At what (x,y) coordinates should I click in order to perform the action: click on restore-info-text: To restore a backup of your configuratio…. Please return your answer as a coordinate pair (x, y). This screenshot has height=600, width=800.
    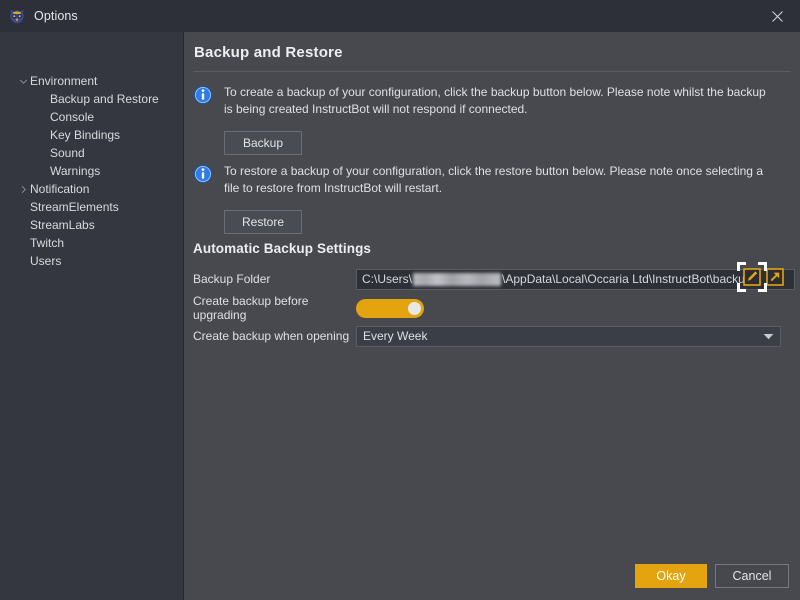
    Looking at the image, I should click on (493, 179).